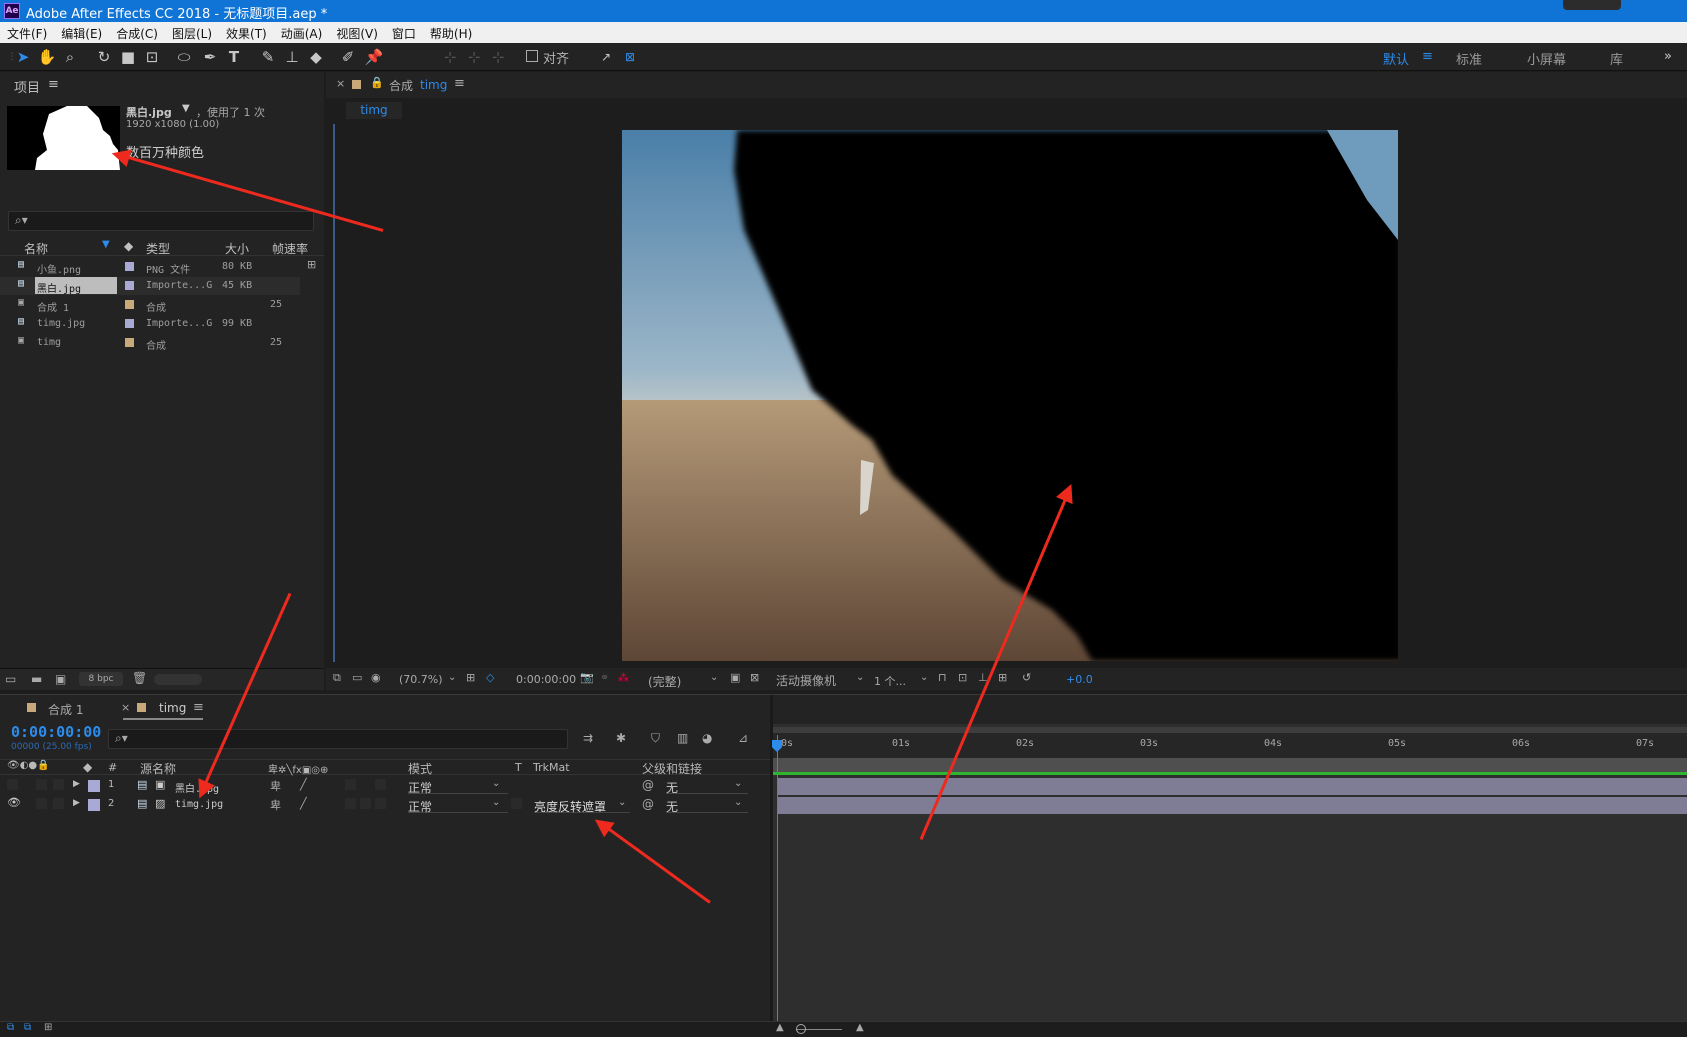 This screenshot has width=1687, height=1037. What do you see at coordinates (623, 677) in the screenshot?
I see `color-channels-icon: ⁂` at bounding box center [623, 677].